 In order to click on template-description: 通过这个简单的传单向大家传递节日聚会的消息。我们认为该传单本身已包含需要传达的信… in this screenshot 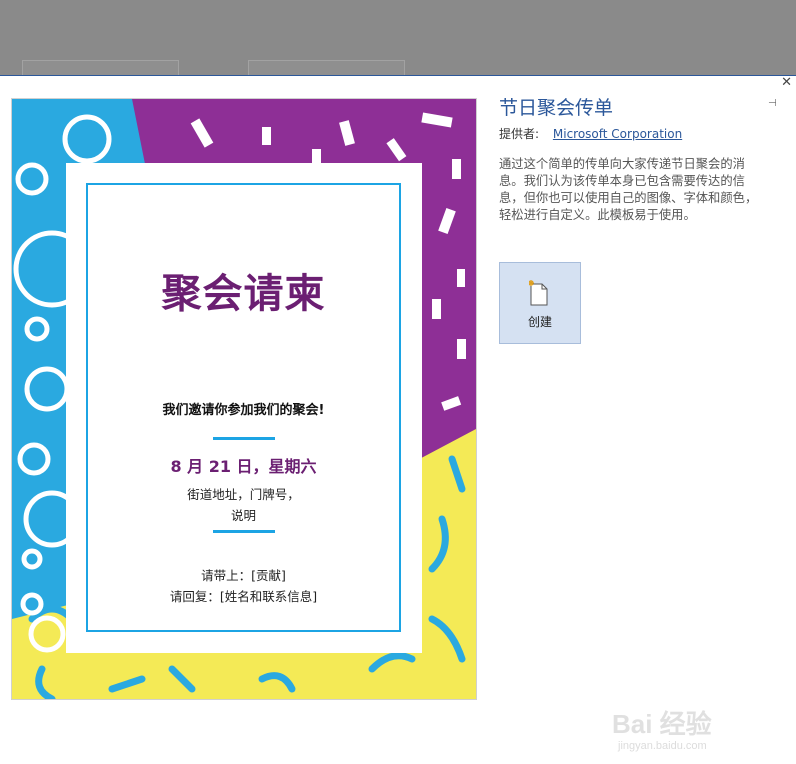, I will do `click(628, 189)`.